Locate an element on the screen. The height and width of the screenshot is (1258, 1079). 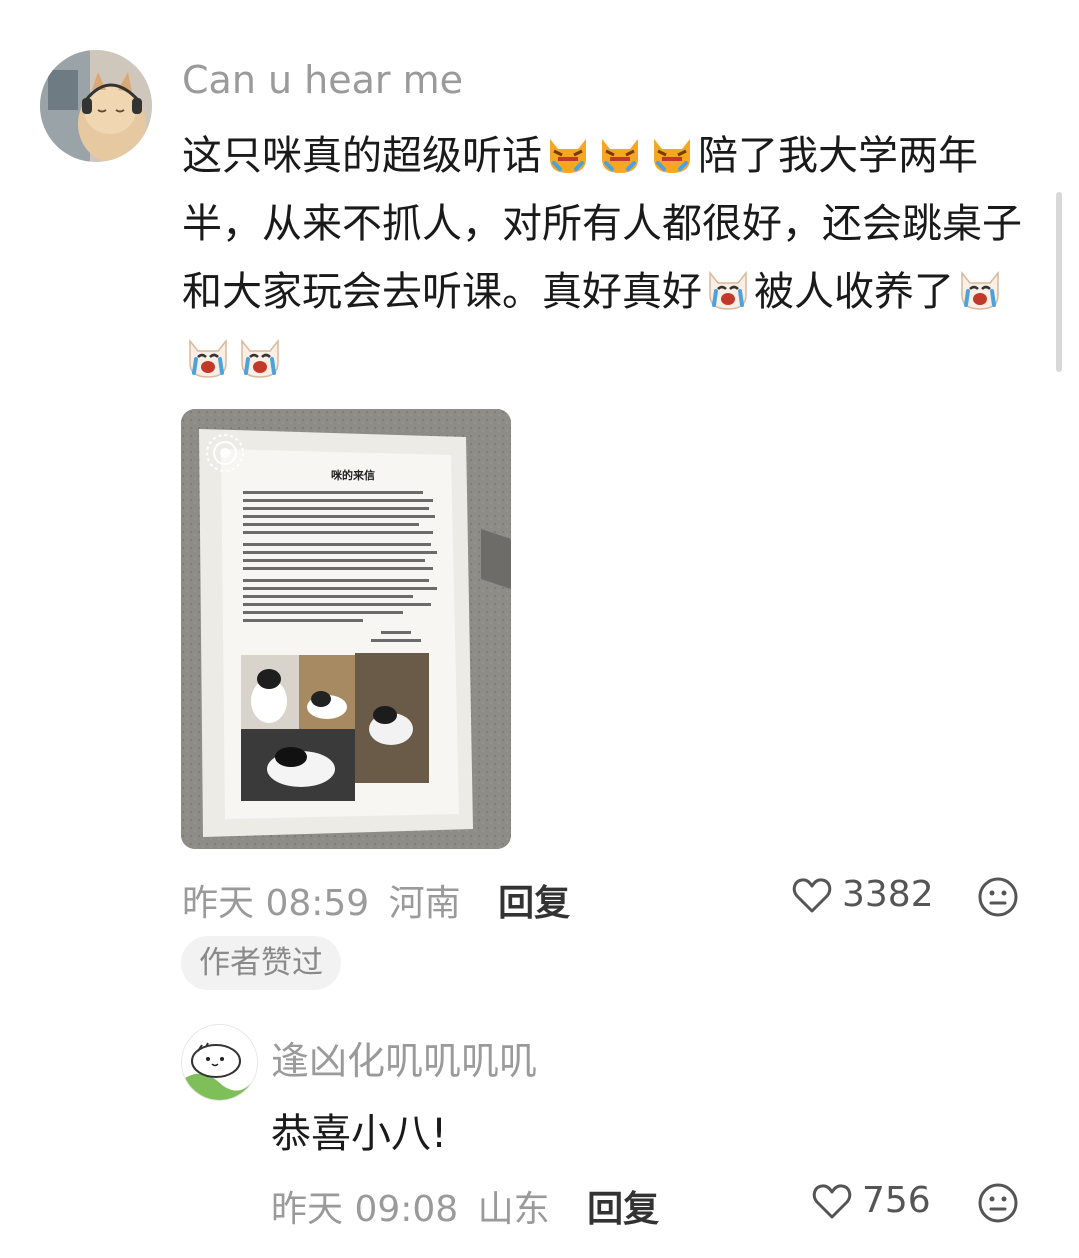
reply-dislike-button is located at coordinates (998, 1205).